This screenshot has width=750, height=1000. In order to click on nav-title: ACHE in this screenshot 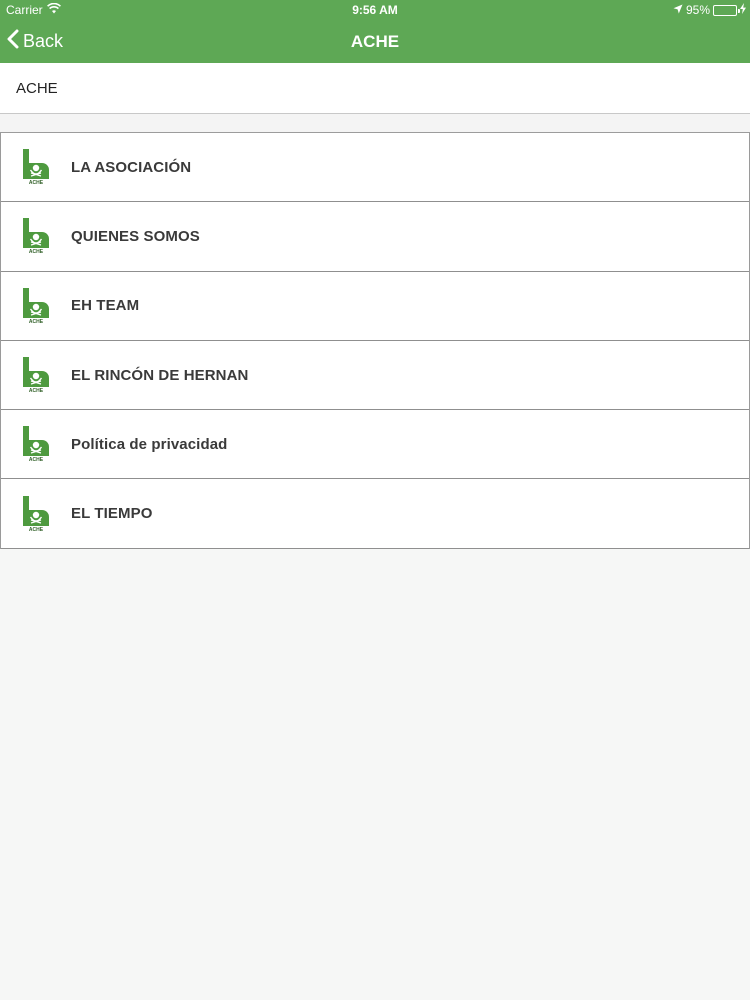, I will do `click(375, 41)`.